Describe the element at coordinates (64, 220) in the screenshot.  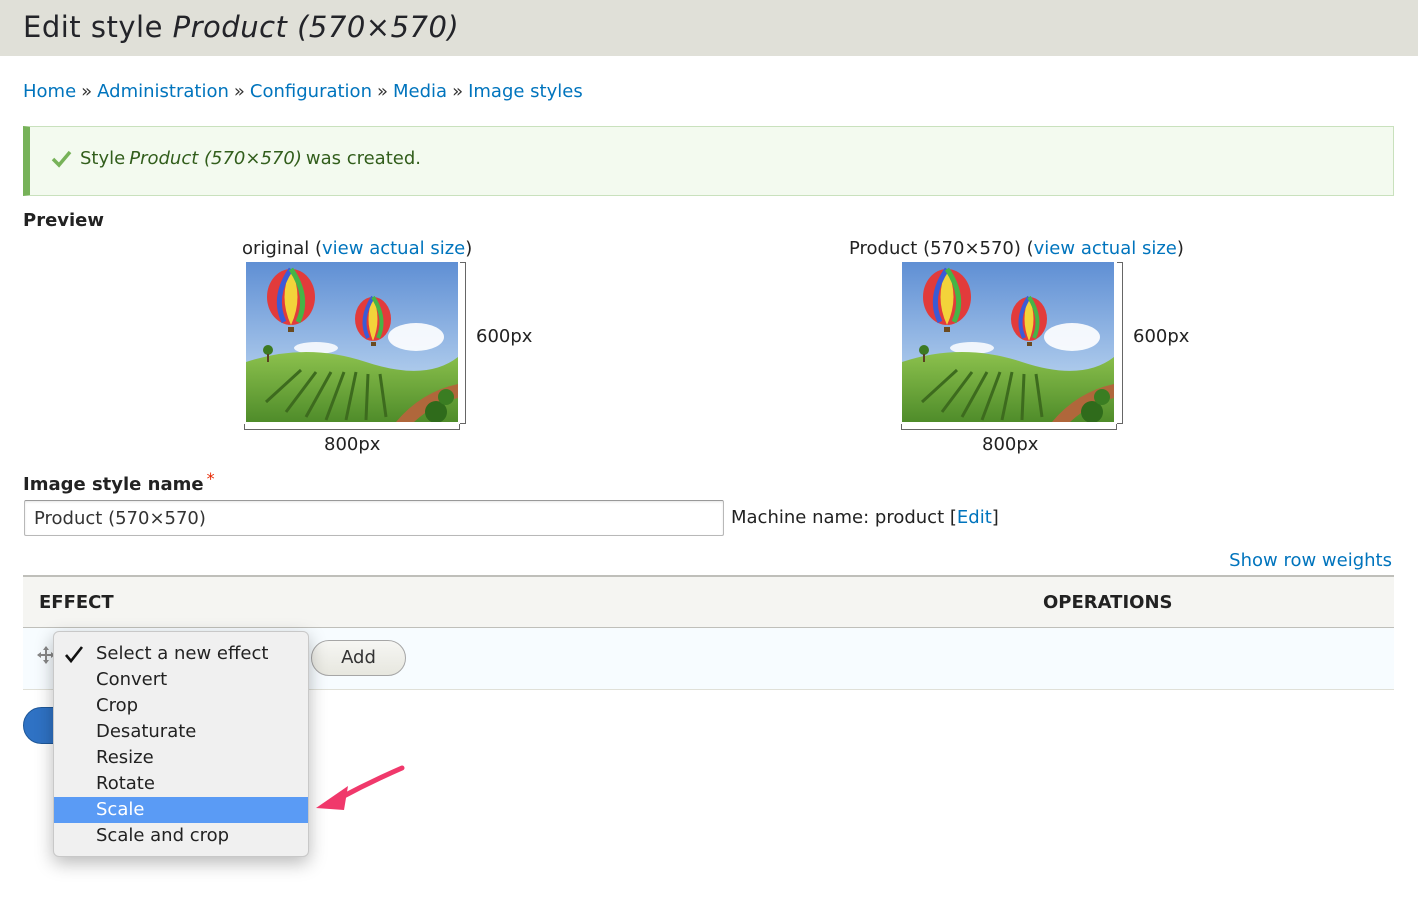
I see `preview-heading: Preview` at that location.